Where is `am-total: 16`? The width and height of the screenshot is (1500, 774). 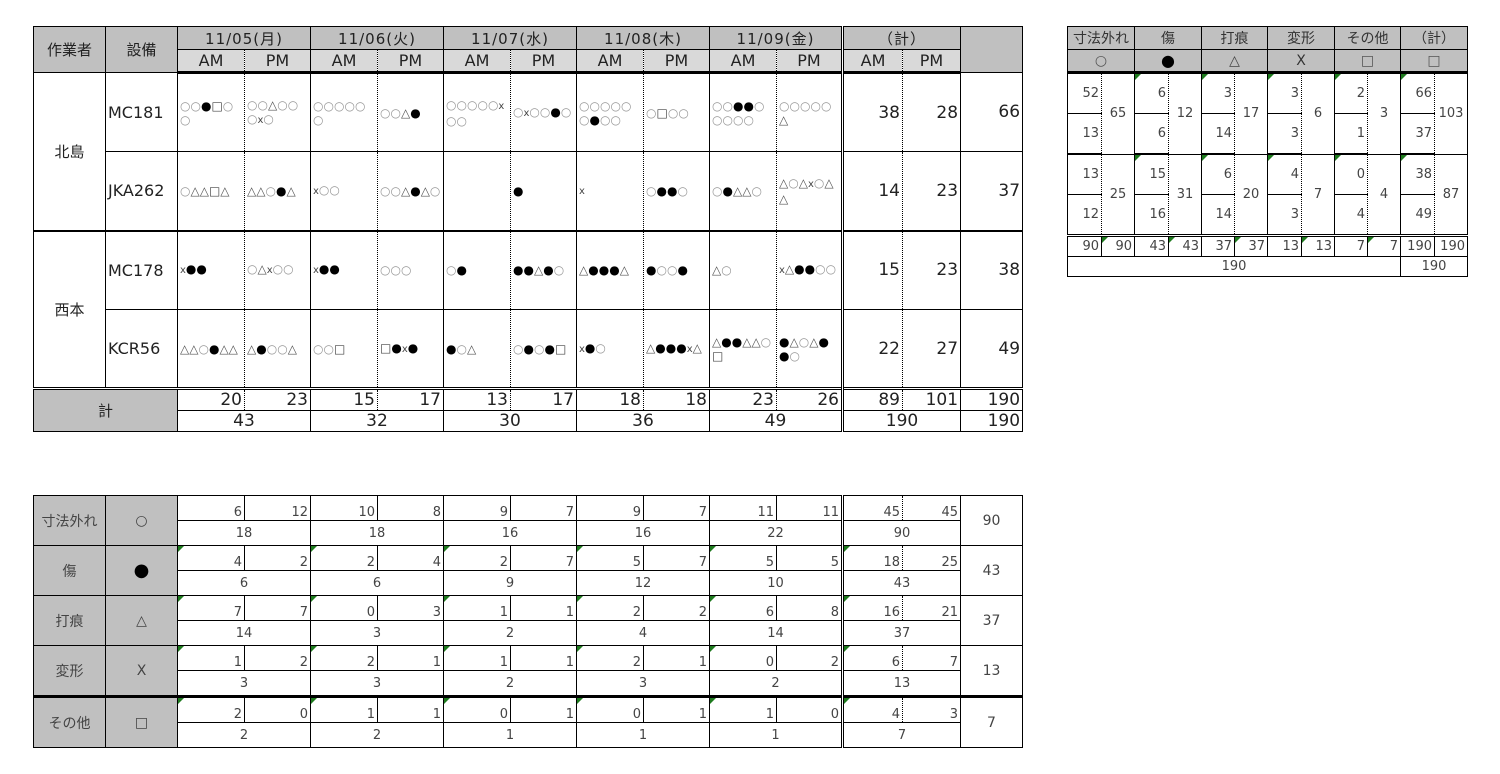 am-total: 16 is located at coordinates (872, 608).